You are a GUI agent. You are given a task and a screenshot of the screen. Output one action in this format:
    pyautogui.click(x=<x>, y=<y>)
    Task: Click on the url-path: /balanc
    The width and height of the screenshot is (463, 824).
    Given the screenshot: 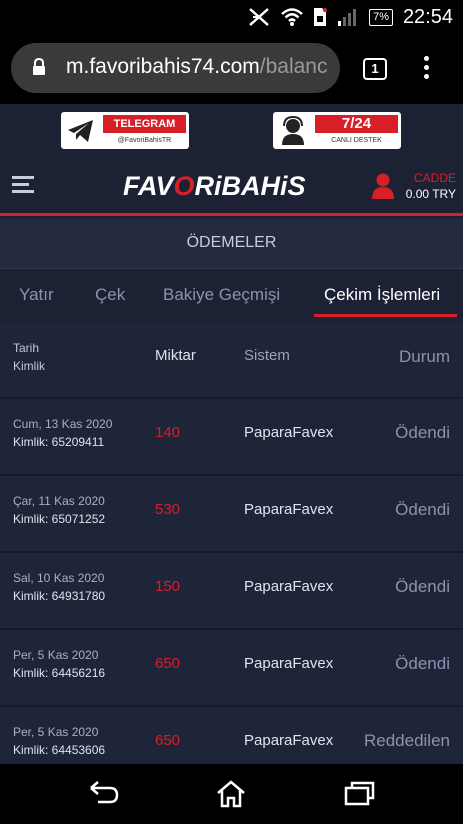 What is the action you would take?
    pyautogui.click(x=293, y=66)
    